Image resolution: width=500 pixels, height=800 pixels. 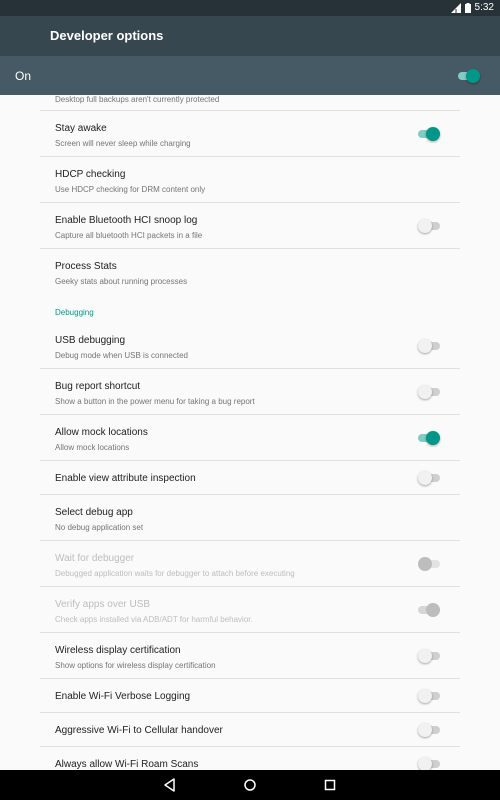 I want to click on usb-debugging-toggle, so click(x=429, y=346).